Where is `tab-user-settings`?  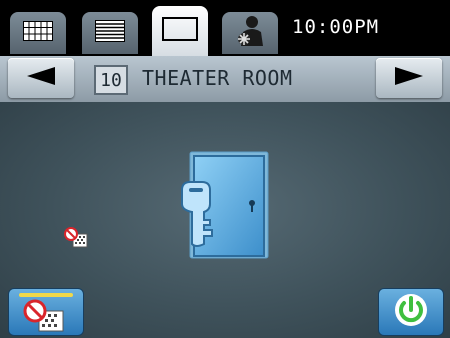
tab-user-settings is located at coordinates (250, 33).